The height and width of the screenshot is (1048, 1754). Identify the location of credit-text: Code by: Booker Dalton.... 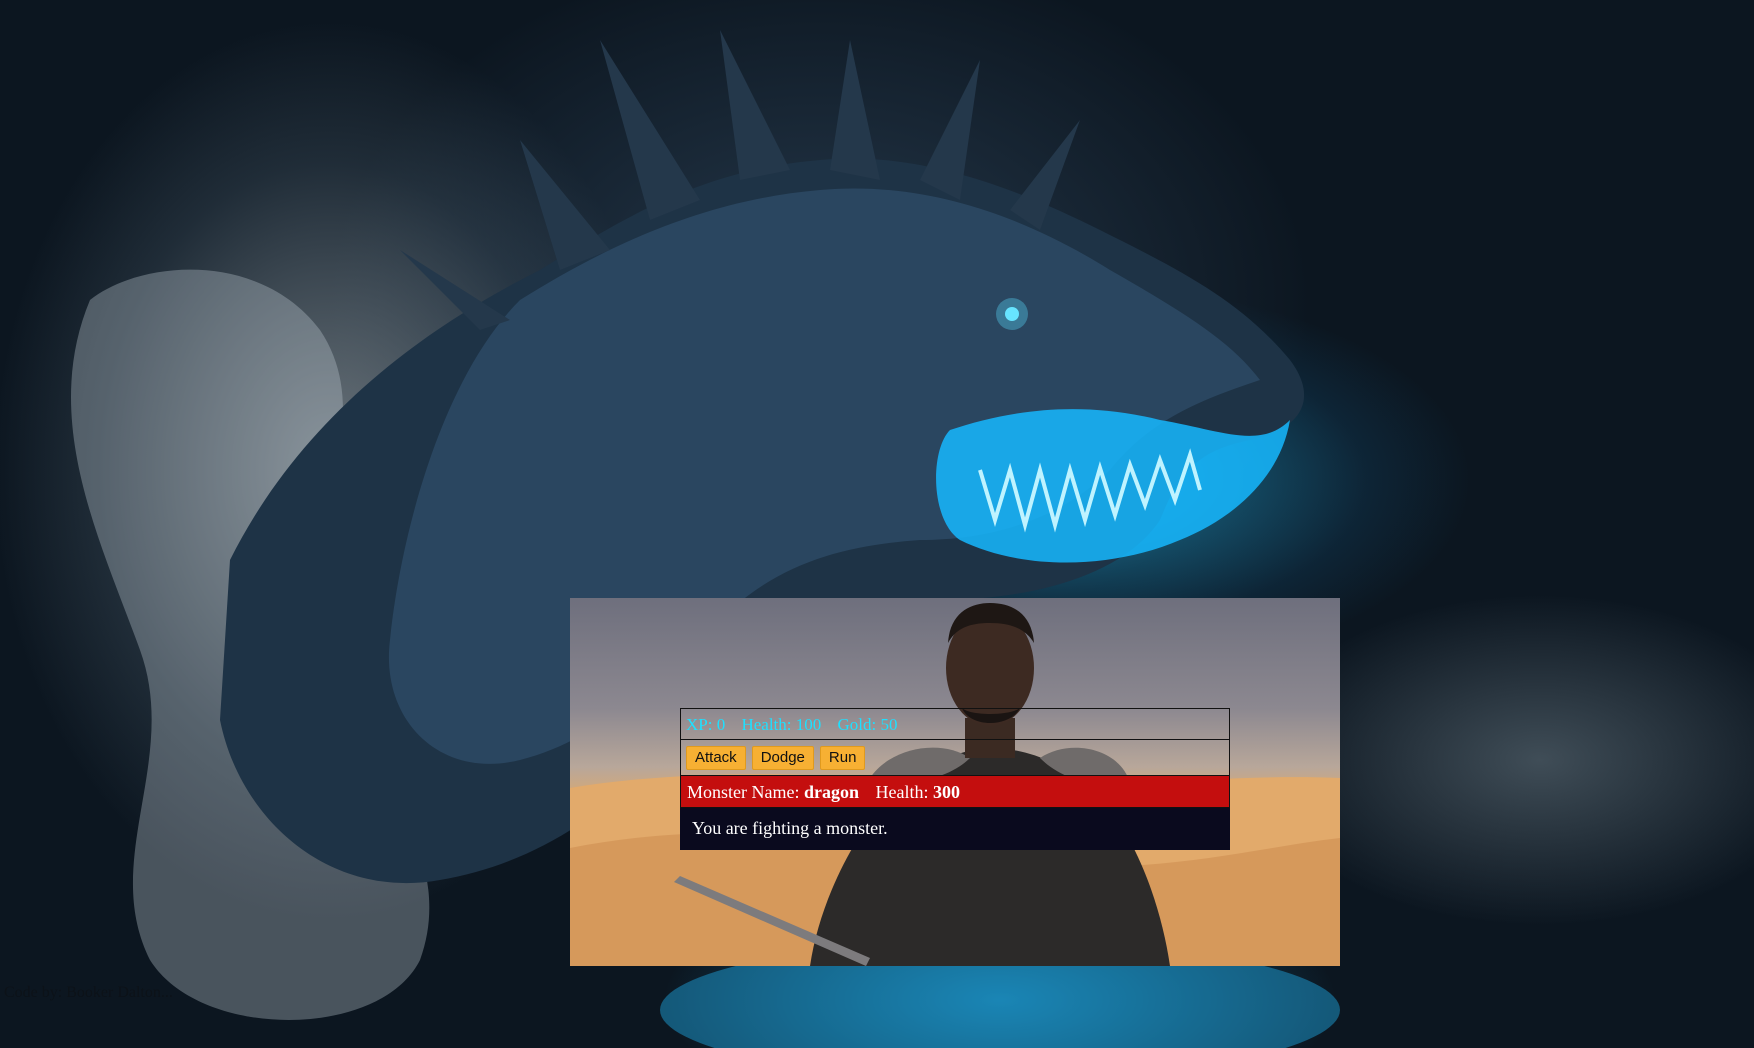
(88, 992).